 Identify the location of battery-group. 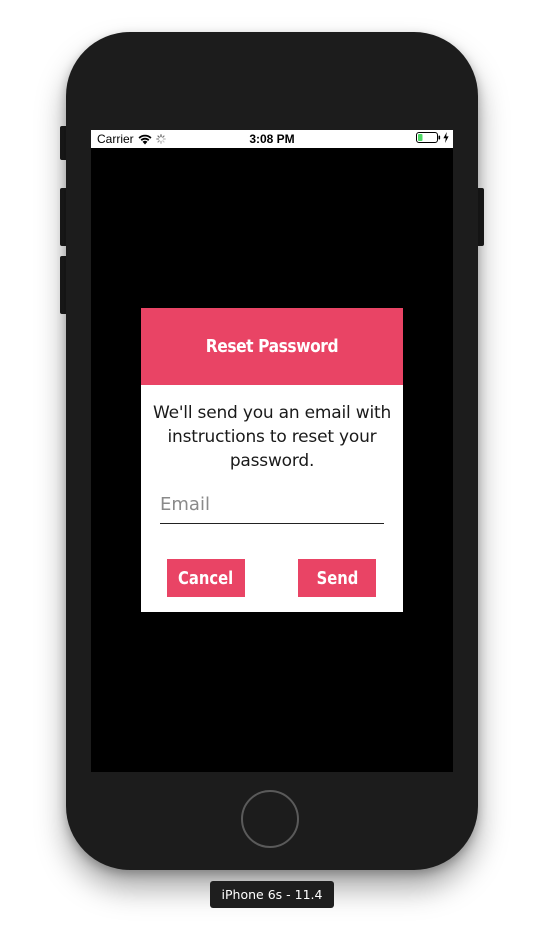
(432, 139).